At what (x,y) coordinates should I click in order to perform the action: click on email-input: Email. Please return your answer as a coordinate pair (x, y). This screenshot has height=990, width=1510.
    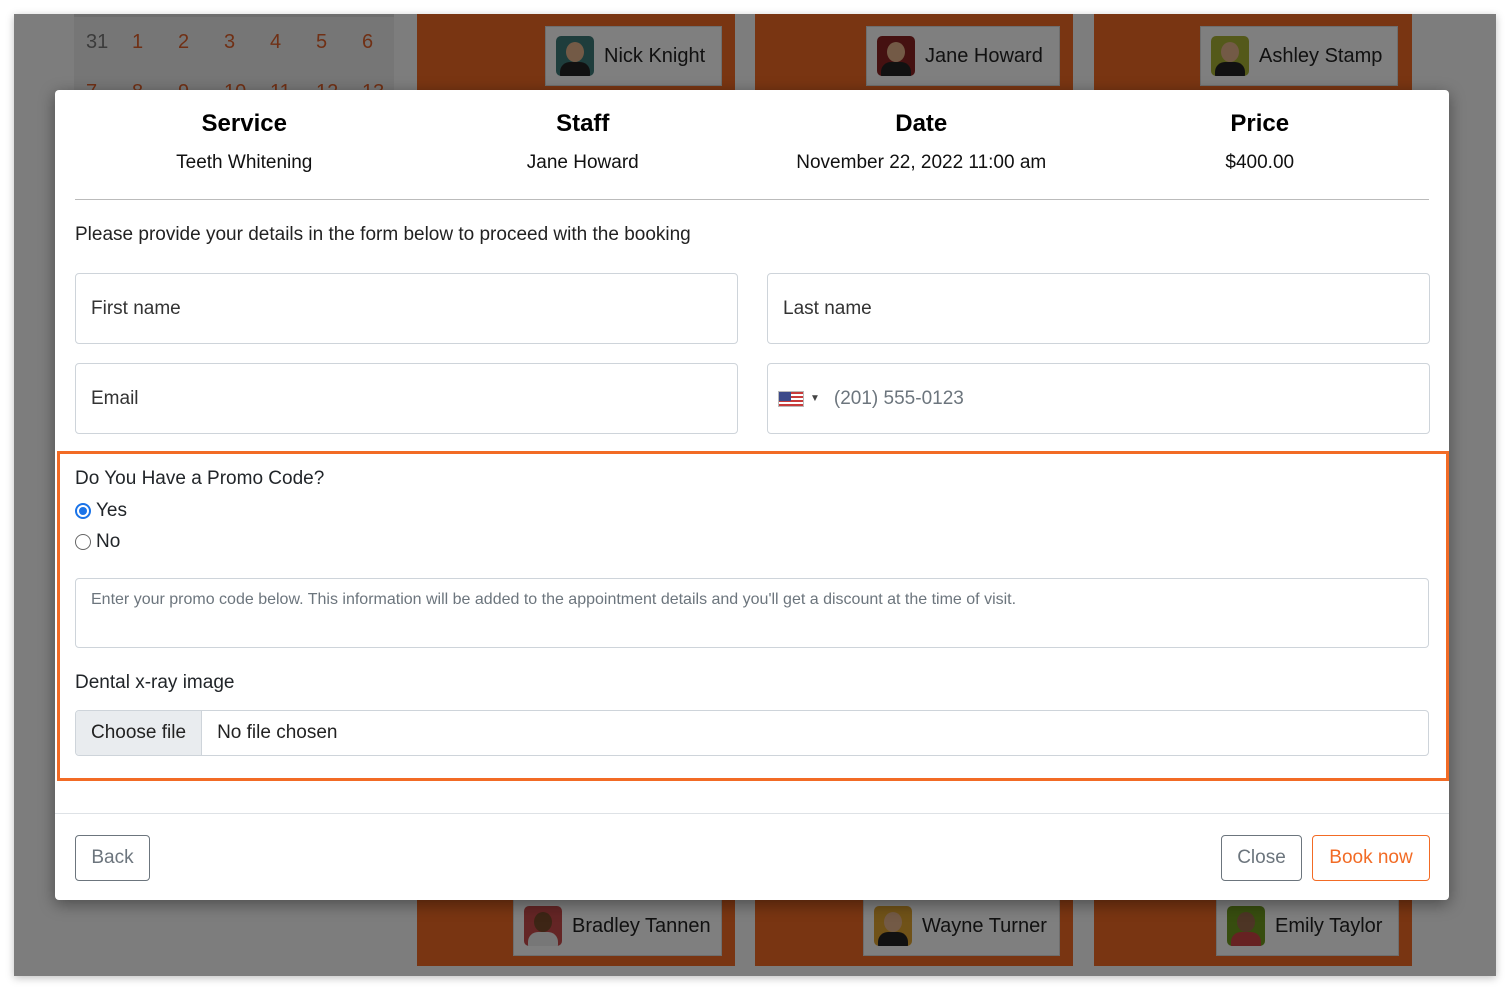
    Looking at the image, I should click on (406, 398).